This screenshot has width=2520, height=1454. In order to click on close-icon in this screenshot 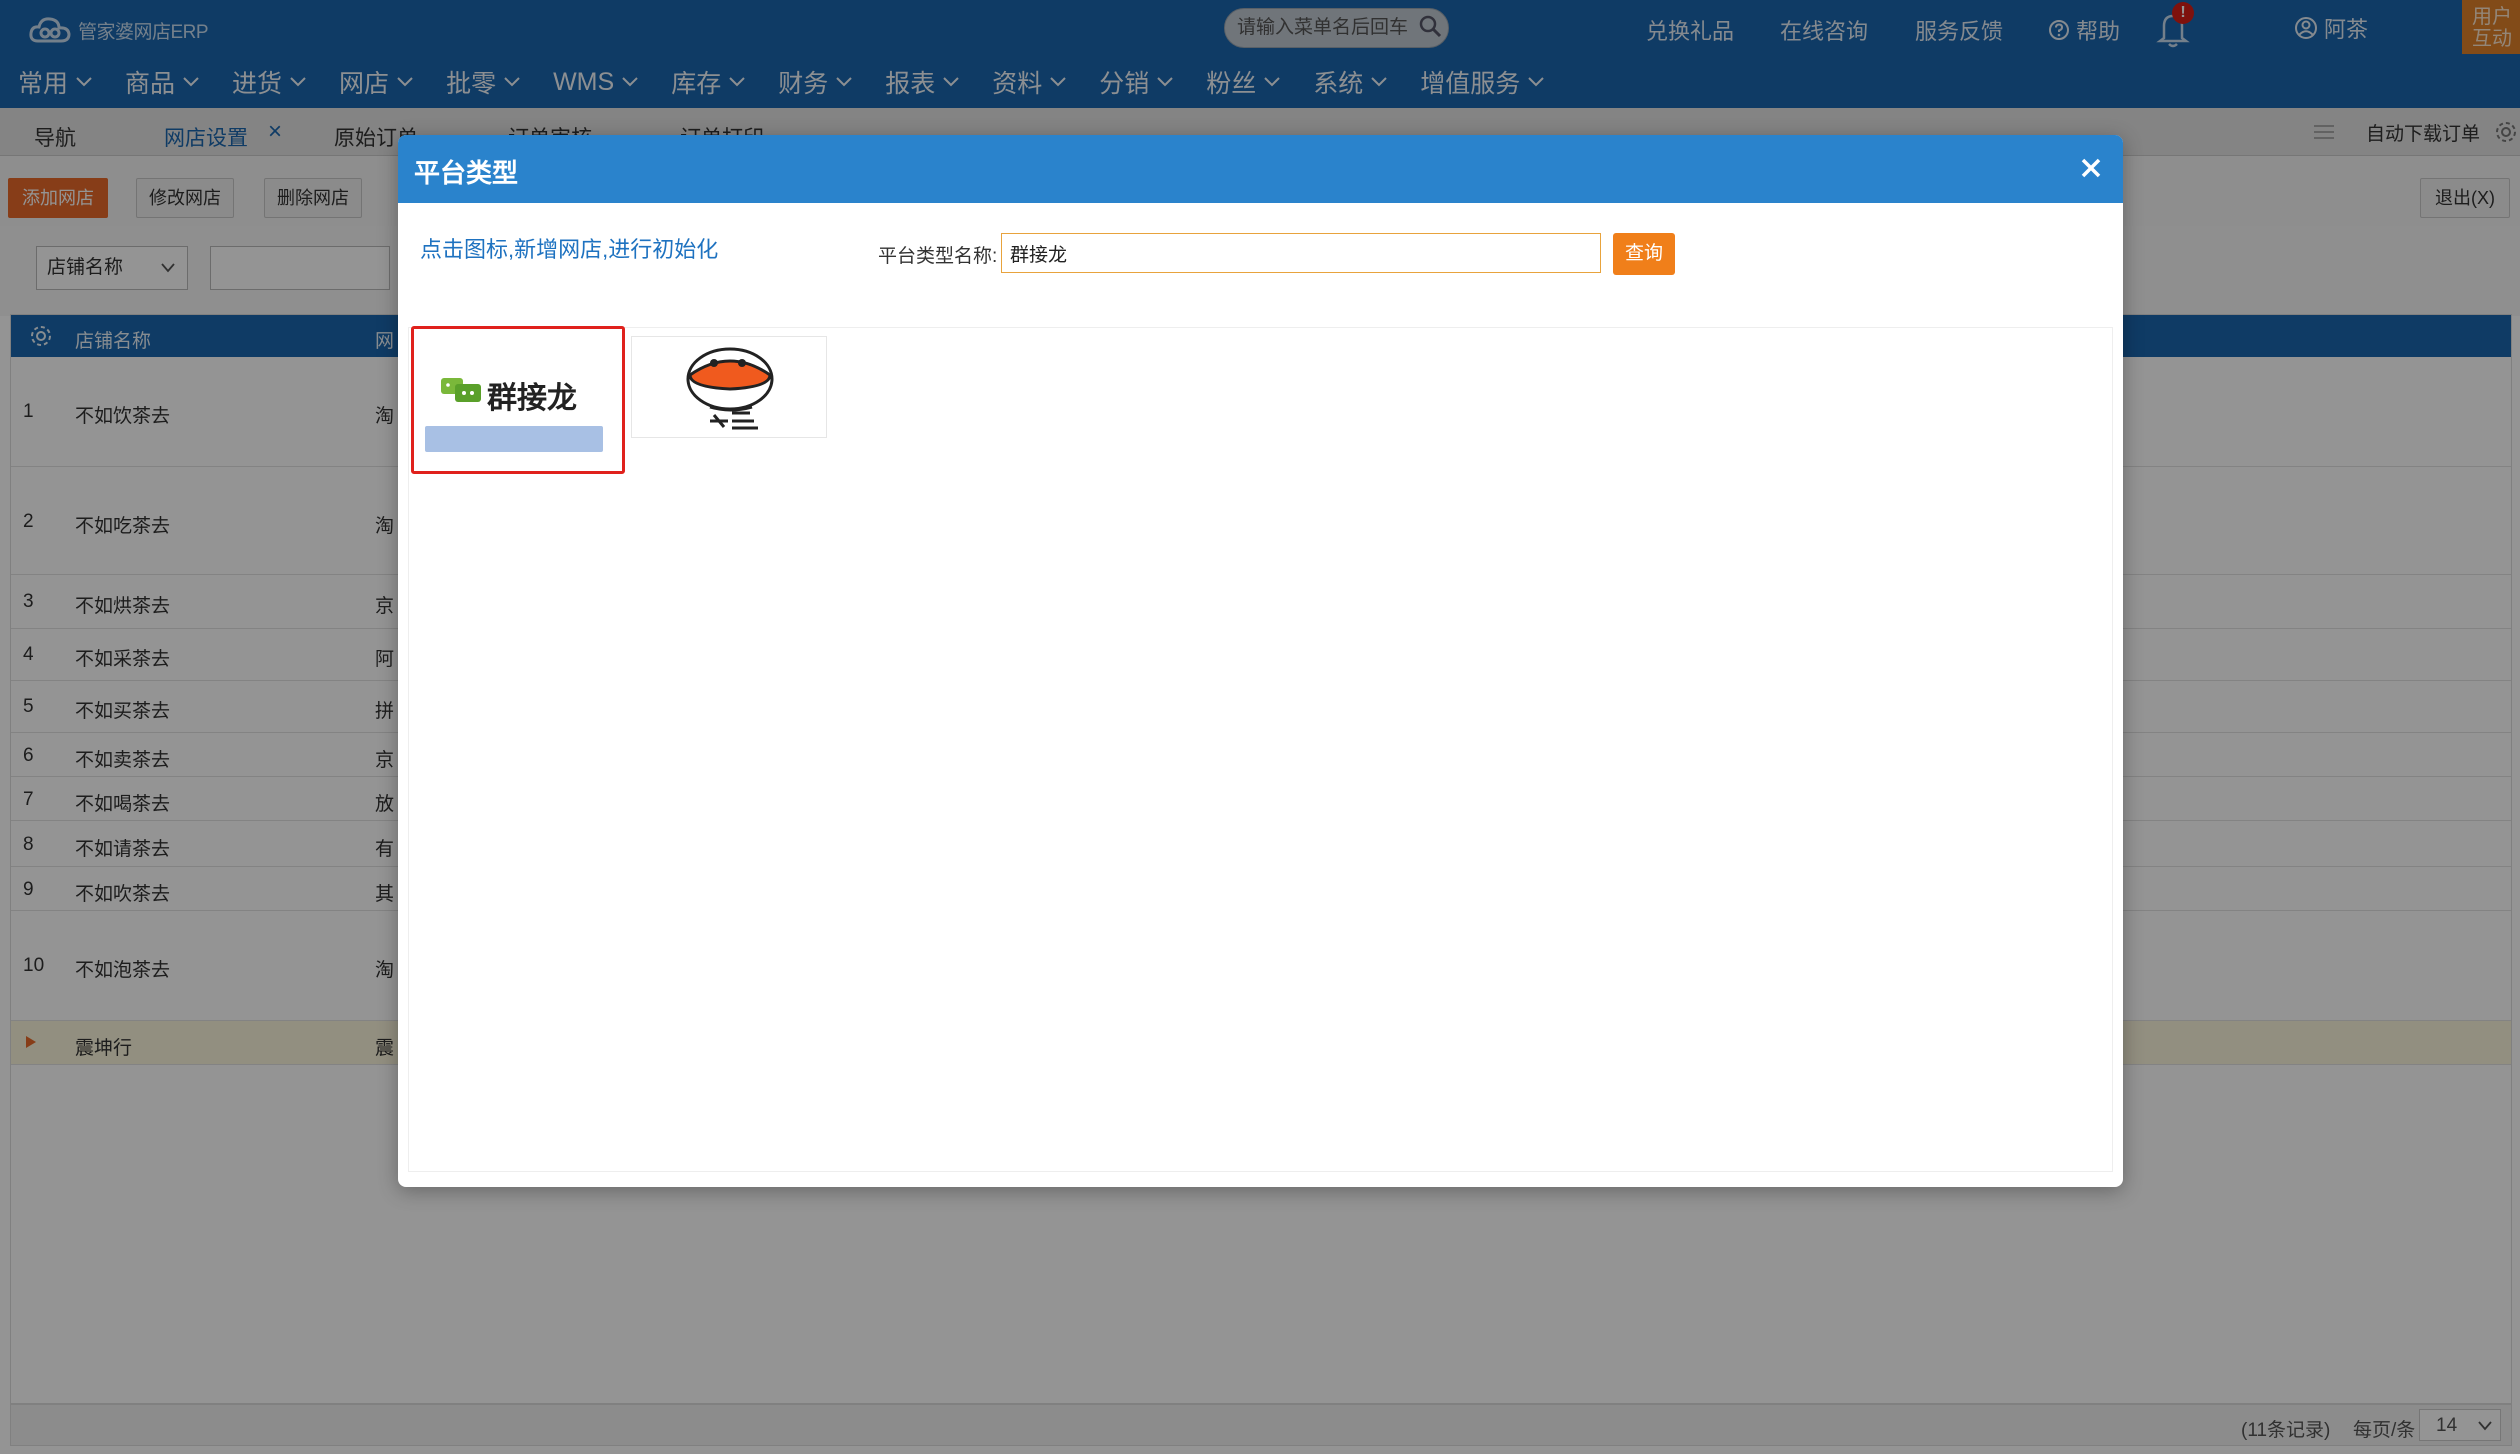, I will do `click(2091, 168)`.